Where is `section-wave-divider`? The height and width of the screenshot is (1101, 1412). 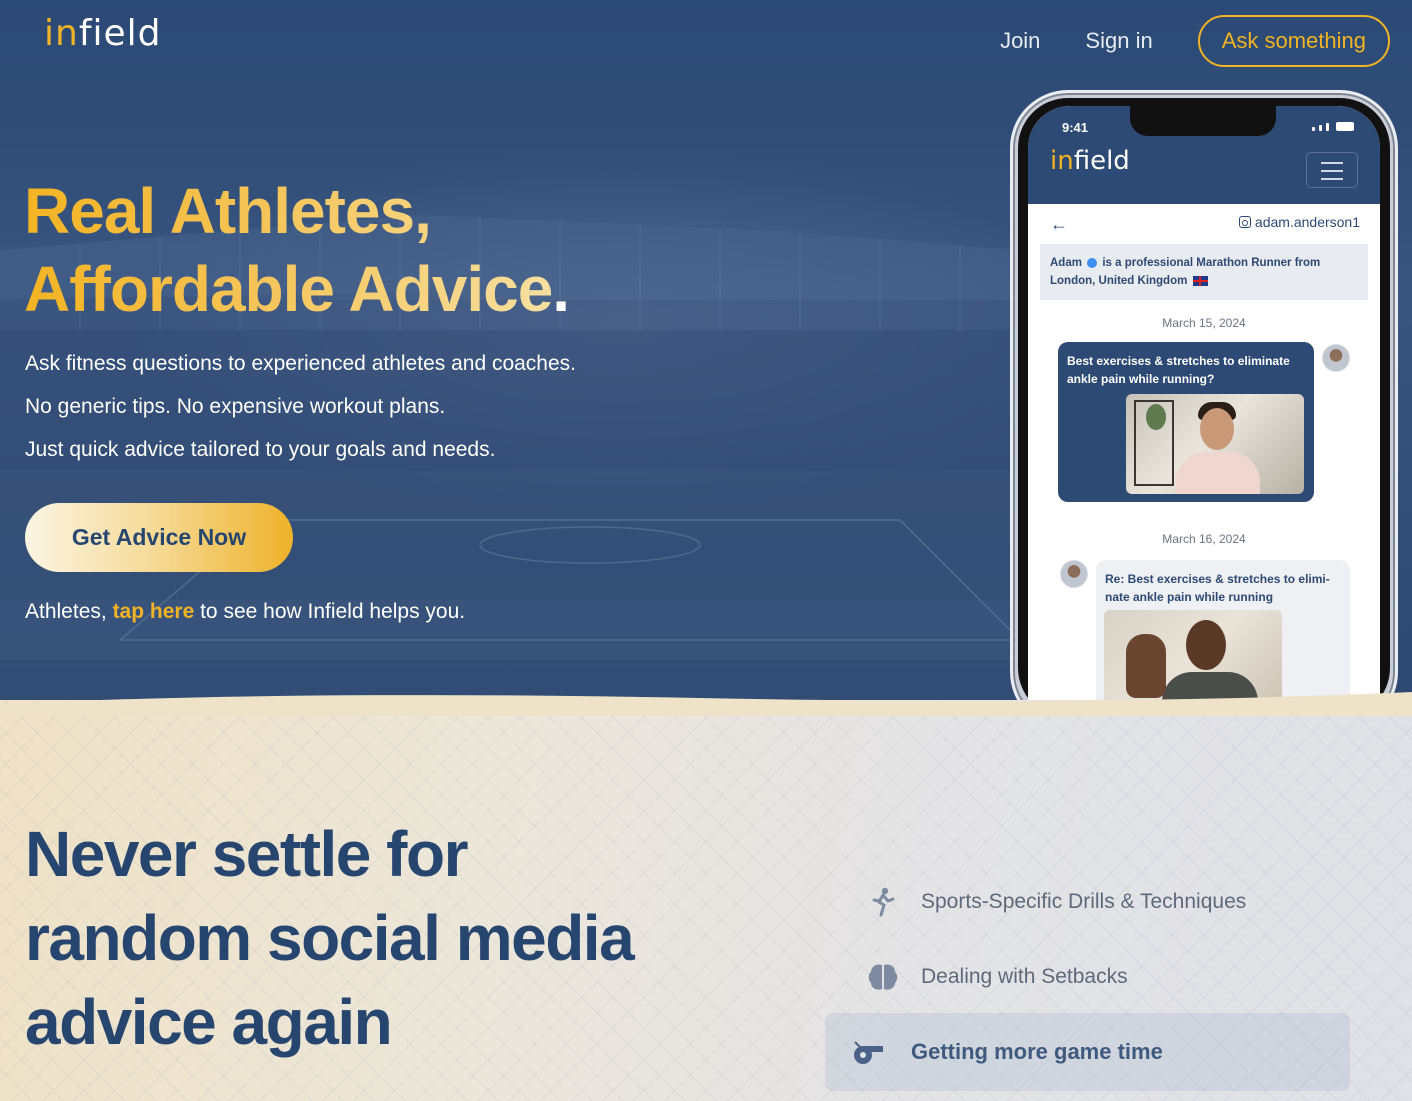
section-wave-divider is located at coordinates (706, 704).